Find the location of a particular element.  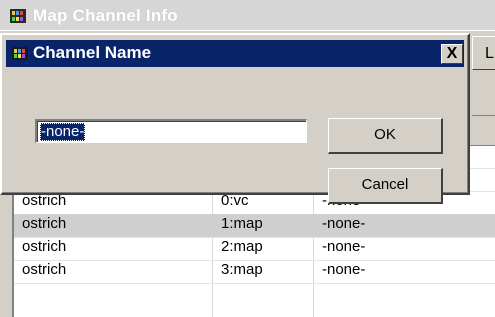

table-row: ostrich 1:map -none- is located at coordinates (254, 226).